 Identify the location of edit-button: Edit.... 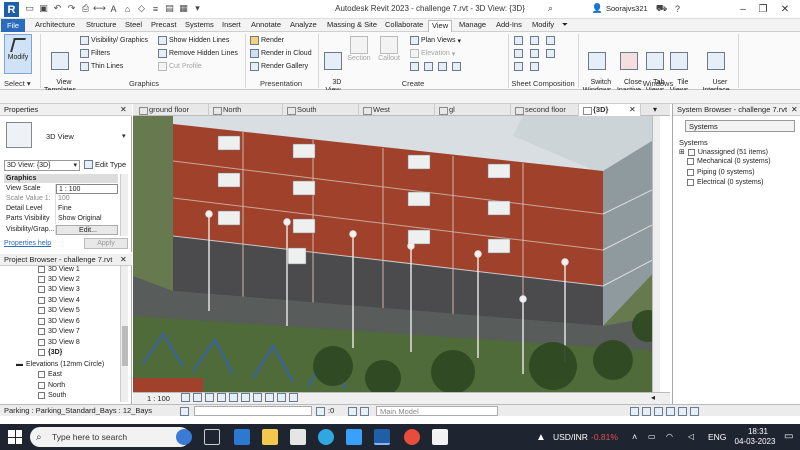
(87, 230).